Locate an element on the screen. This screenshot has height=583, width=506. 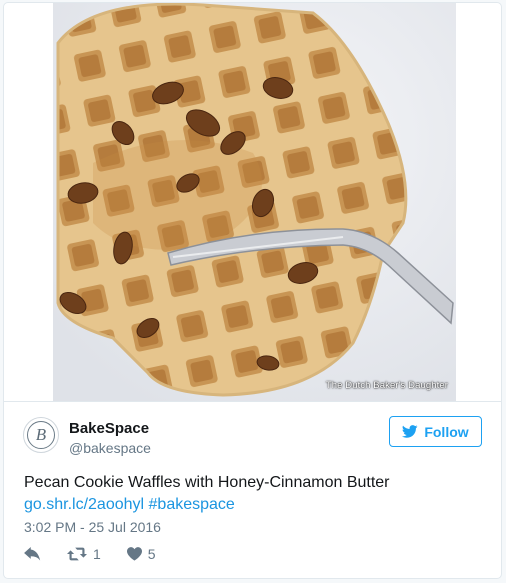
hashtag-link: #bakespace is located at coordinates (192, 504).